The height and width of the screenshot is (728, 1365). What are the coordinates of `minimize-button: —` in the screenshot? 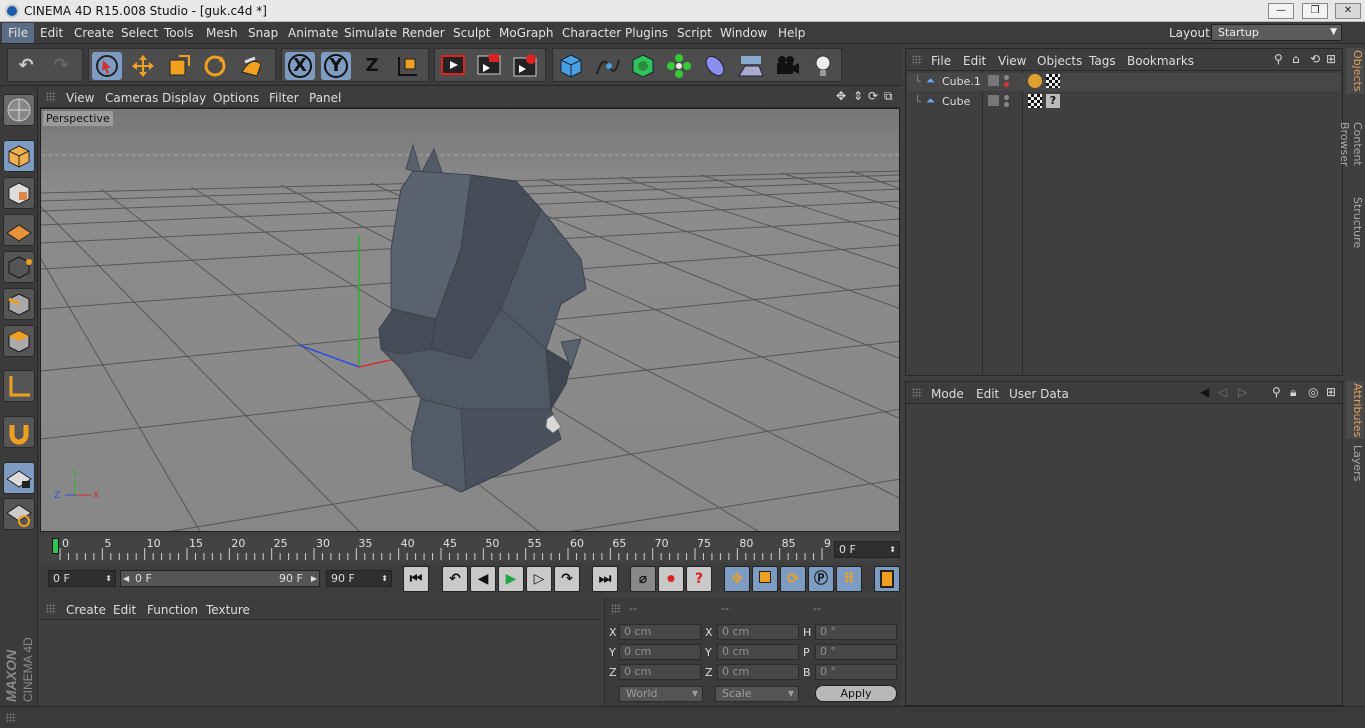 It's located at (1281, 11).